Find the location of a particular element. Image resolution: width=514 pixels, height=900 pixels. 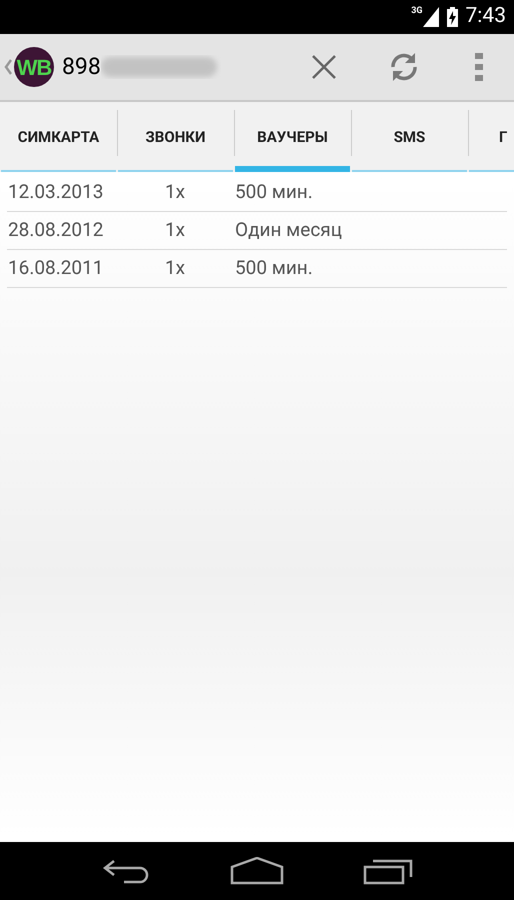

tab: SMS is located at coordinates (409, 137).